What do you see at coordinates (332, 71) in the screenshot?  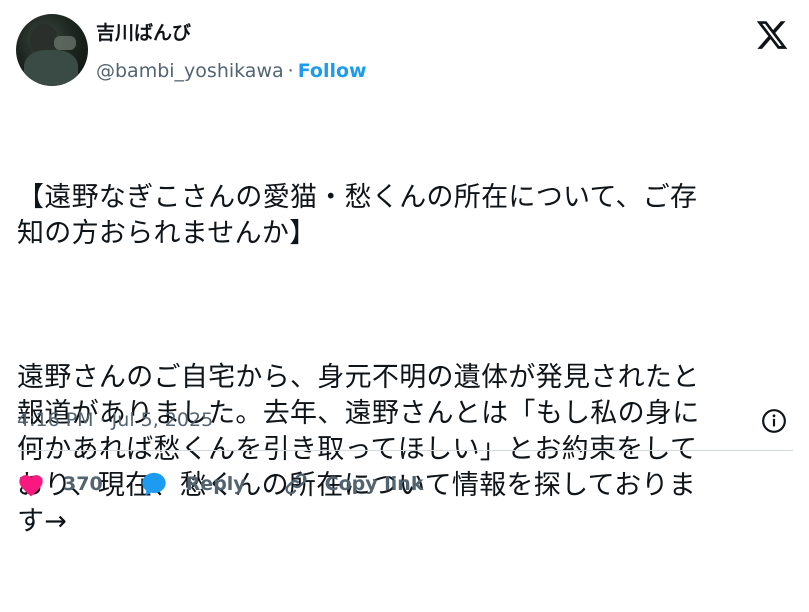 I see `follow-button: Follow` at bounding box center [332, 71].